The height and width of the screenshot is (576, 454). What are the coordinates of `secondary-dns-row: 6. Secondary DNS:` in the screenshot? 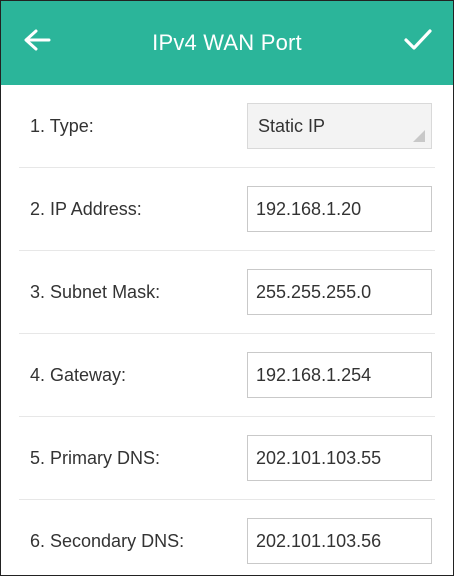 It's located at (227, 537).